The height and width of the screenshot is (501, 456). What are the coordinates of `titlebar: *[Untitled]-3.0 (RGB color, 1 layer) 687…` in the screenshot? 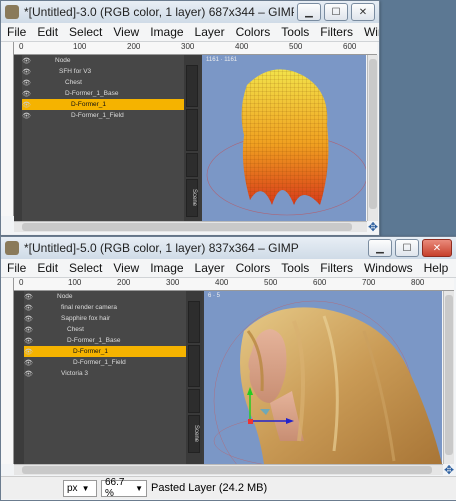 It's located at (190, 12).